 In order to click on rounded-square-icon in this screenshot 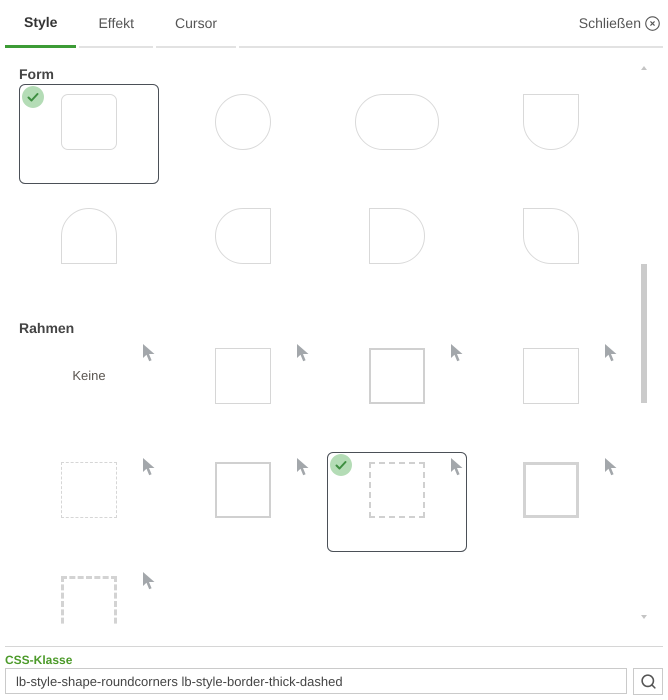, I will do `click(89, 122)`.